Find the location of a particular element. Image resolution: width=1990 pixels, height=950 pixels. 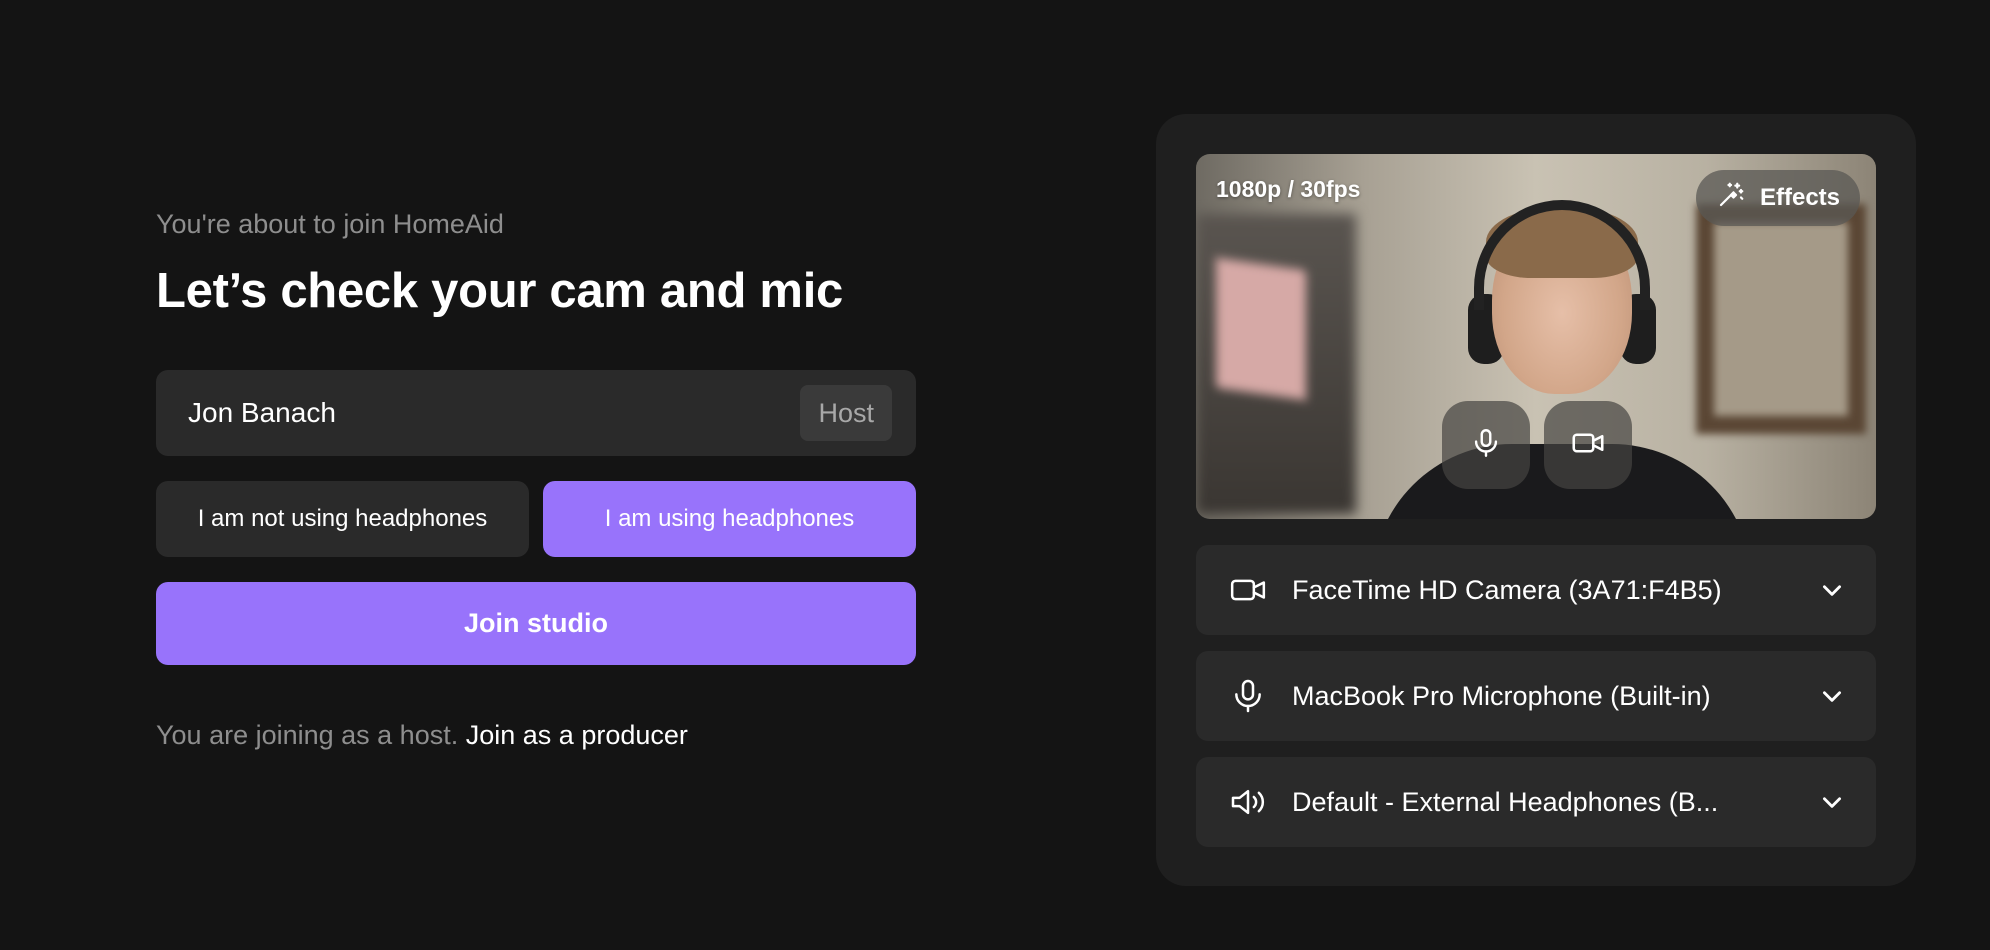

toggle-mic-button is located at coordinates (1486, 445).